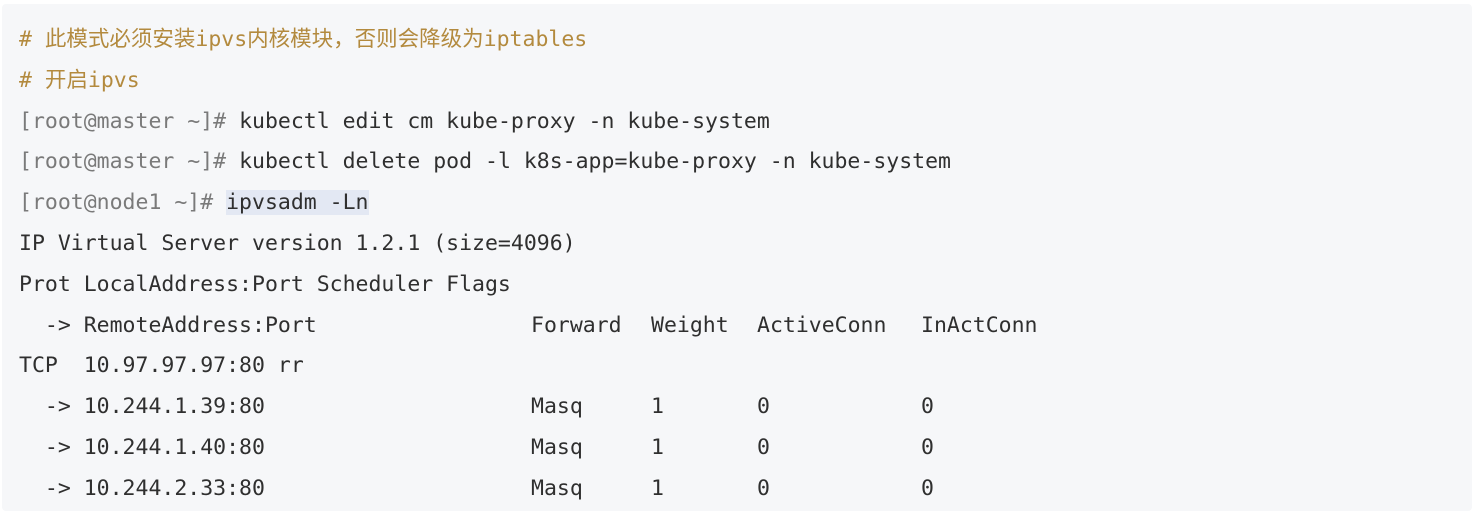  Describe the element at coordinates (690, 325) in the screenshot. I see `column-weight: Weight` at that location.